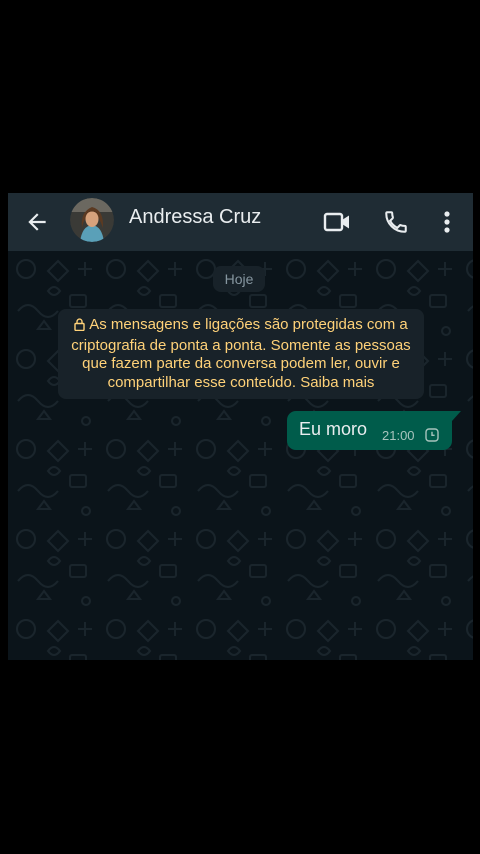 This screenshot has width=480, height=854. I want to click on more-vert-icon, so click(447, 222).